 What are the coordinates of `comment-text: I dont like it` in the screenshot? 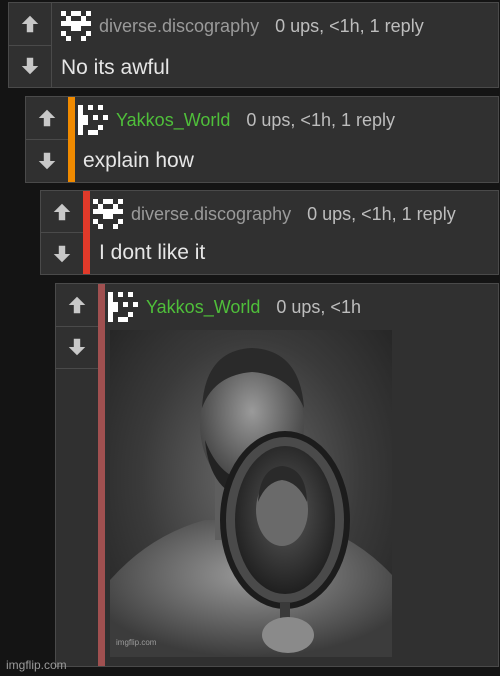 It's located at (152, 252).